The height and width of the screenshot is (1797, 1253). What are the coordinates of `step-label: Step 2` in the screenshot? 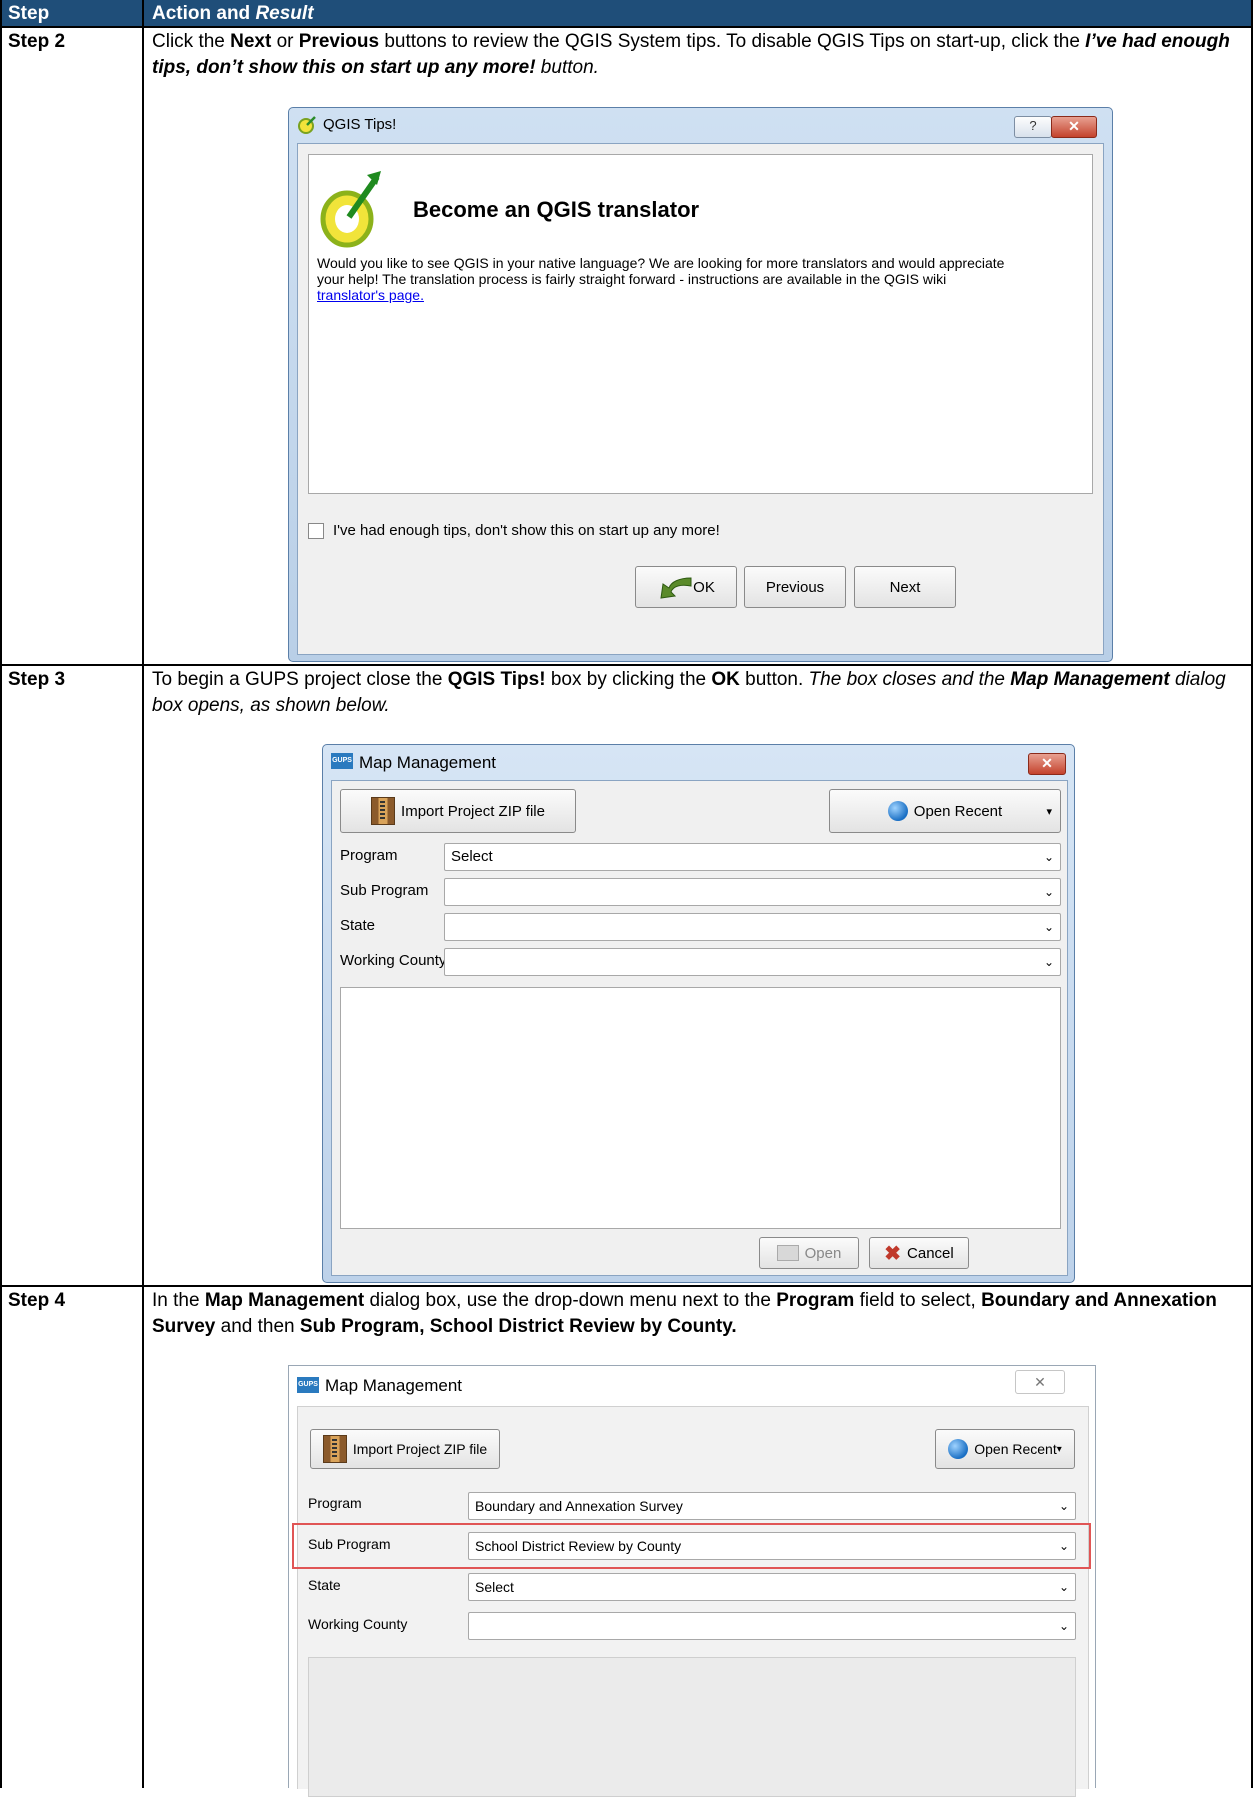 It's located at (37, 41).